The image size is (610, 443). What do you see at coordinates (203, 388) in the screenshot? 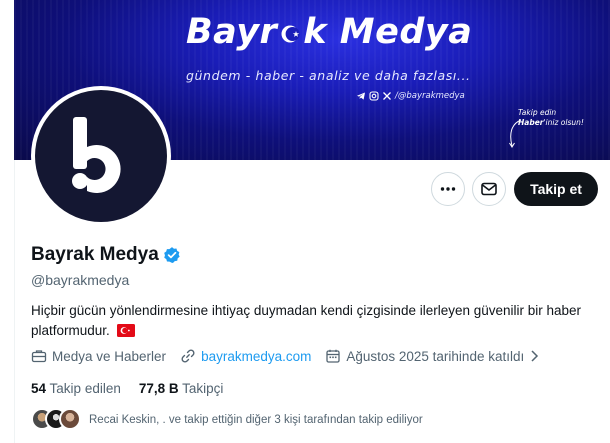
I see `followers-label: Takipçi` at bounding box center [203, 388].